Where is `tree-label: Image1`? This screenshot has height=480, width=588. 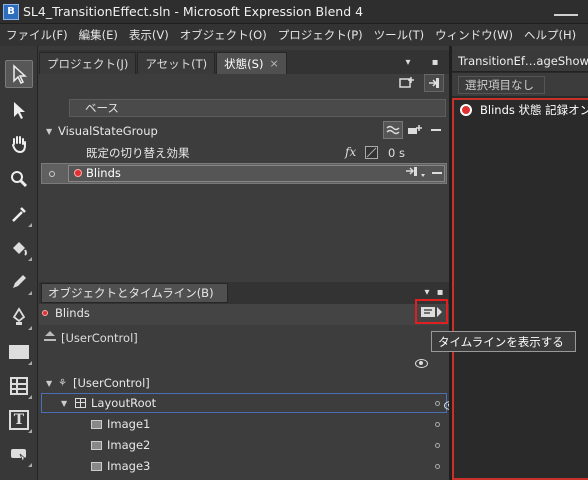
tree-label: Image1 is located at coordinates (129, 424).